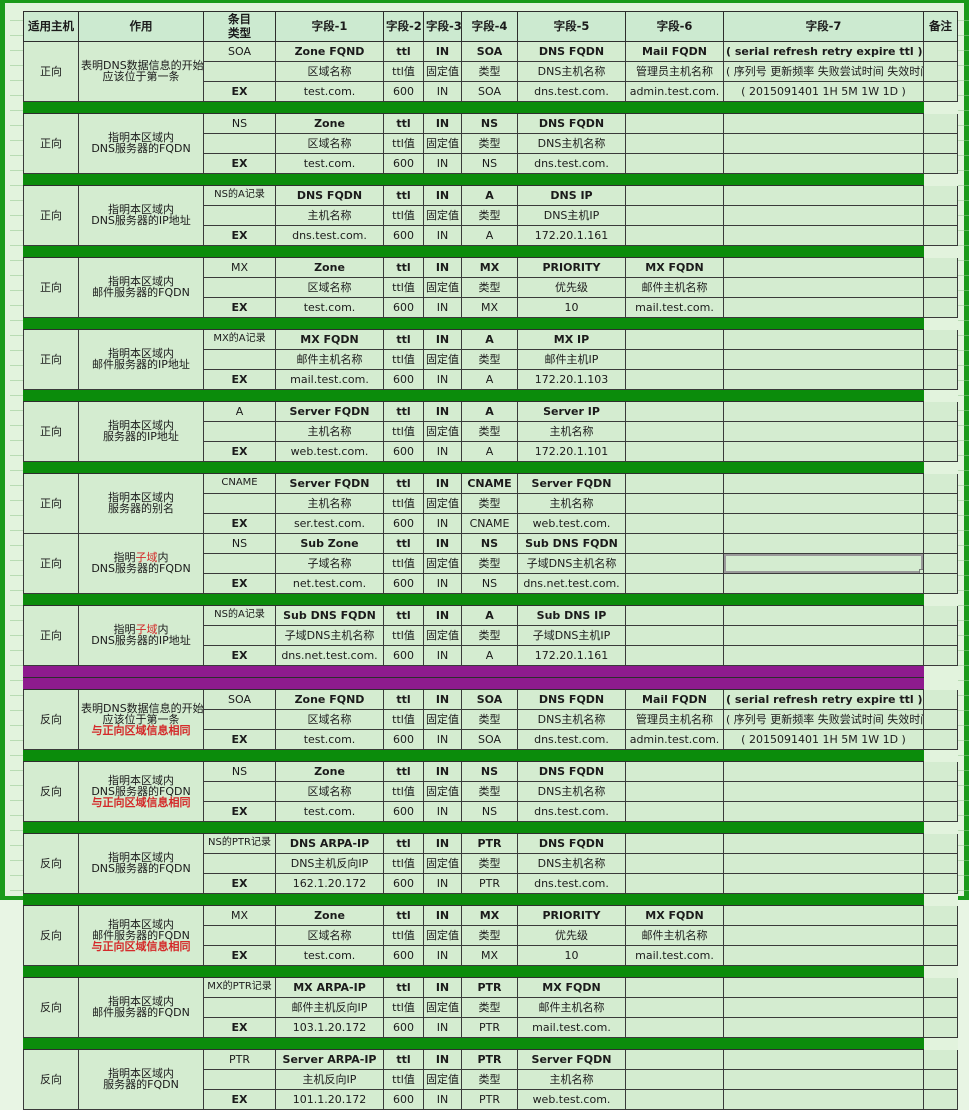  What do you see at coordinates (329, 863) in the screenshot?
I see `field-1-desc: DNS主机反向IP` at bounding box center [329, 863].